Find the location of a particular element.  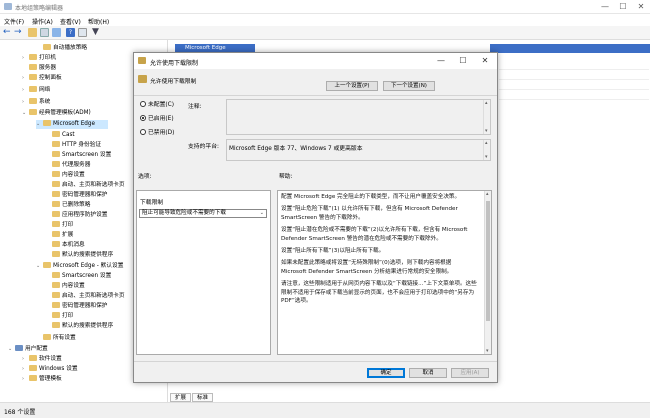

maximize-icon: ☐ is located at coordinates (623, 7).